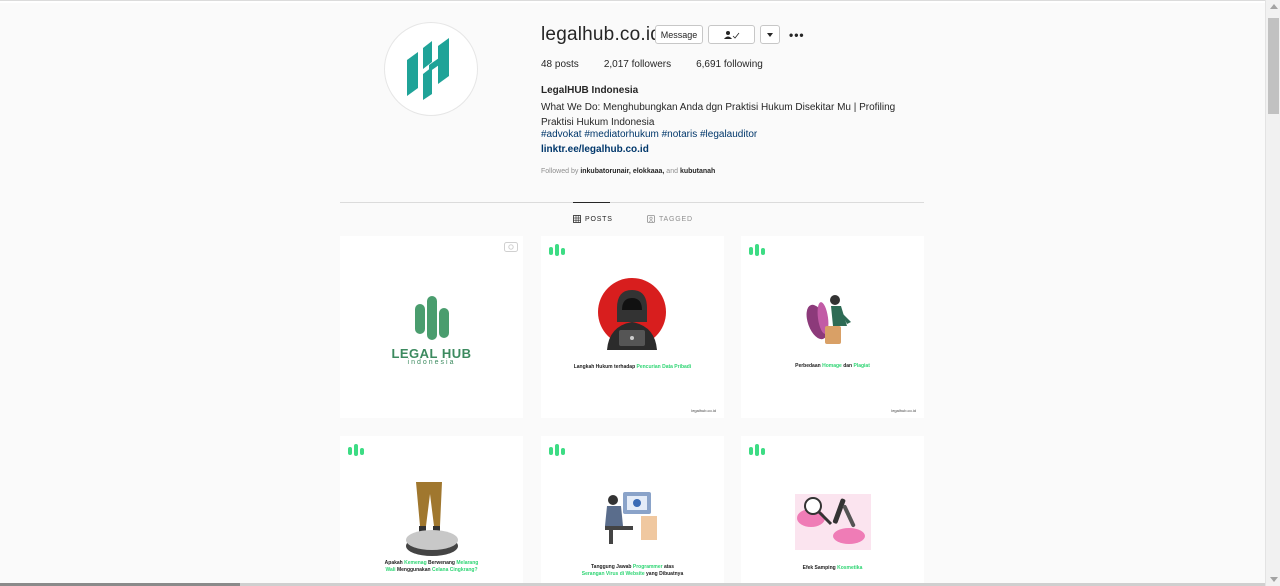 The height and width of the screenshot is (586, 1280). I want to click on tabs-divider, so click(632, 202).